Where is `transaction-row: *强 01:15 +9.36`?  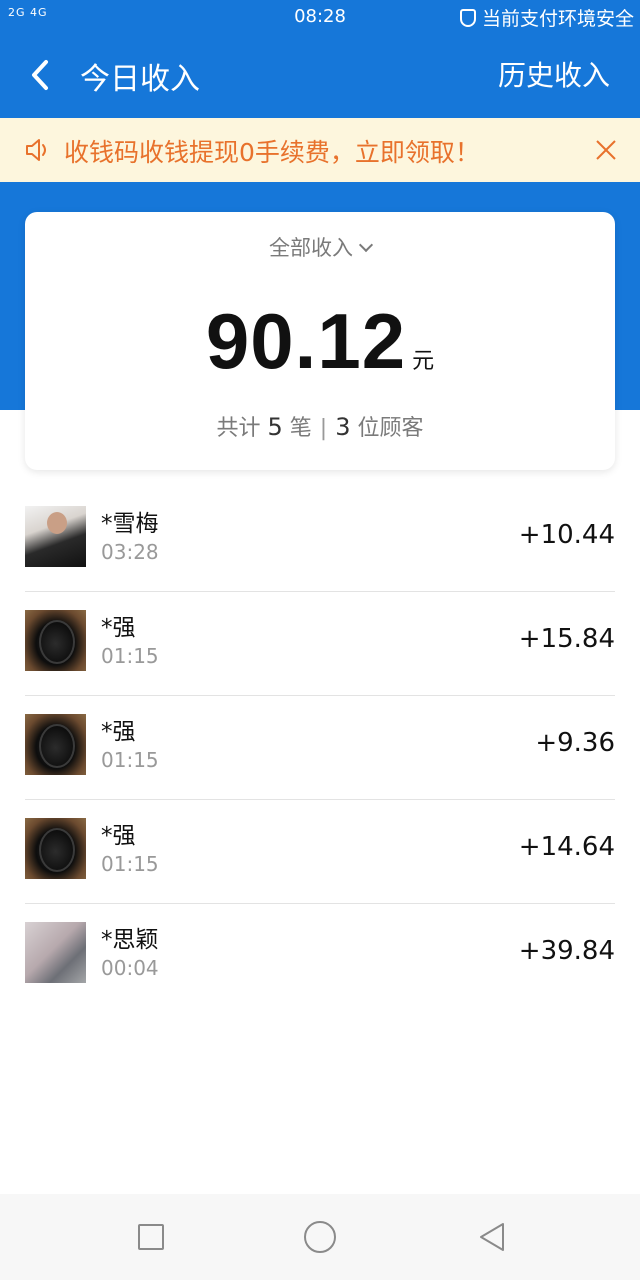 transaction-row: *强 01:15 +9.36 is located at coordinates (320, 748).